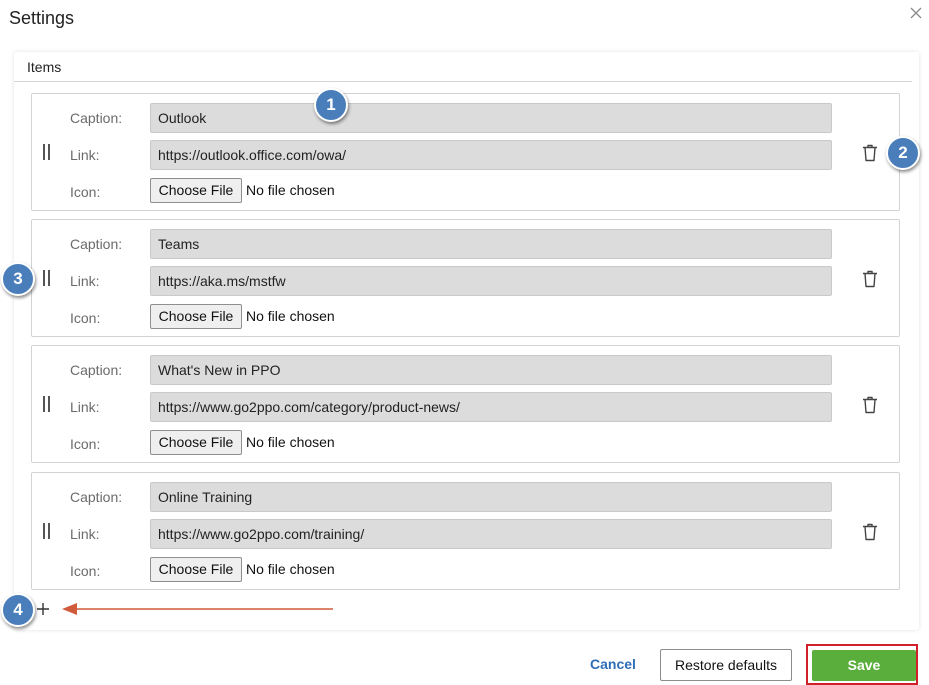 Image resolution: width=929 pixels, height=685 pixels. I want to click on plus-icon, so click(43, 609).